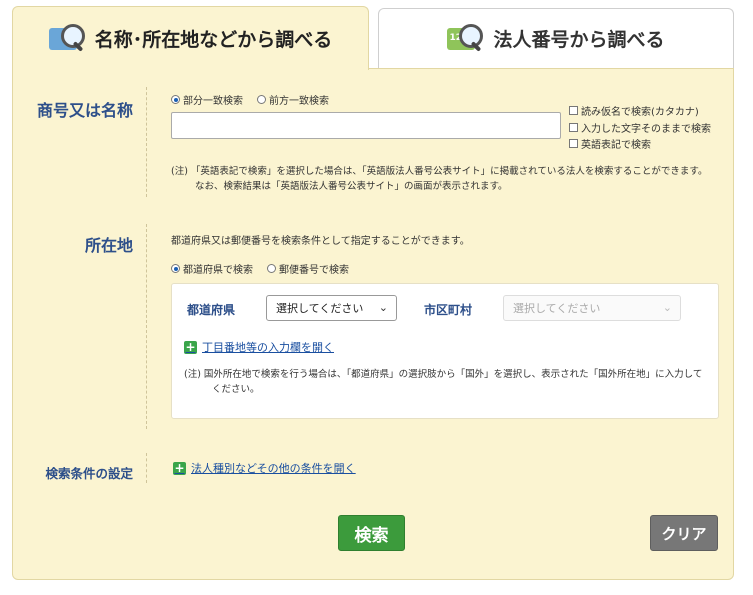 Image resolution: width=753 pixels, height=595 pixels. I want to click on name-note-2: なお、検索結果は「英語版法人番号公表サイト」の画面が表示されます。, so click(351, 186).